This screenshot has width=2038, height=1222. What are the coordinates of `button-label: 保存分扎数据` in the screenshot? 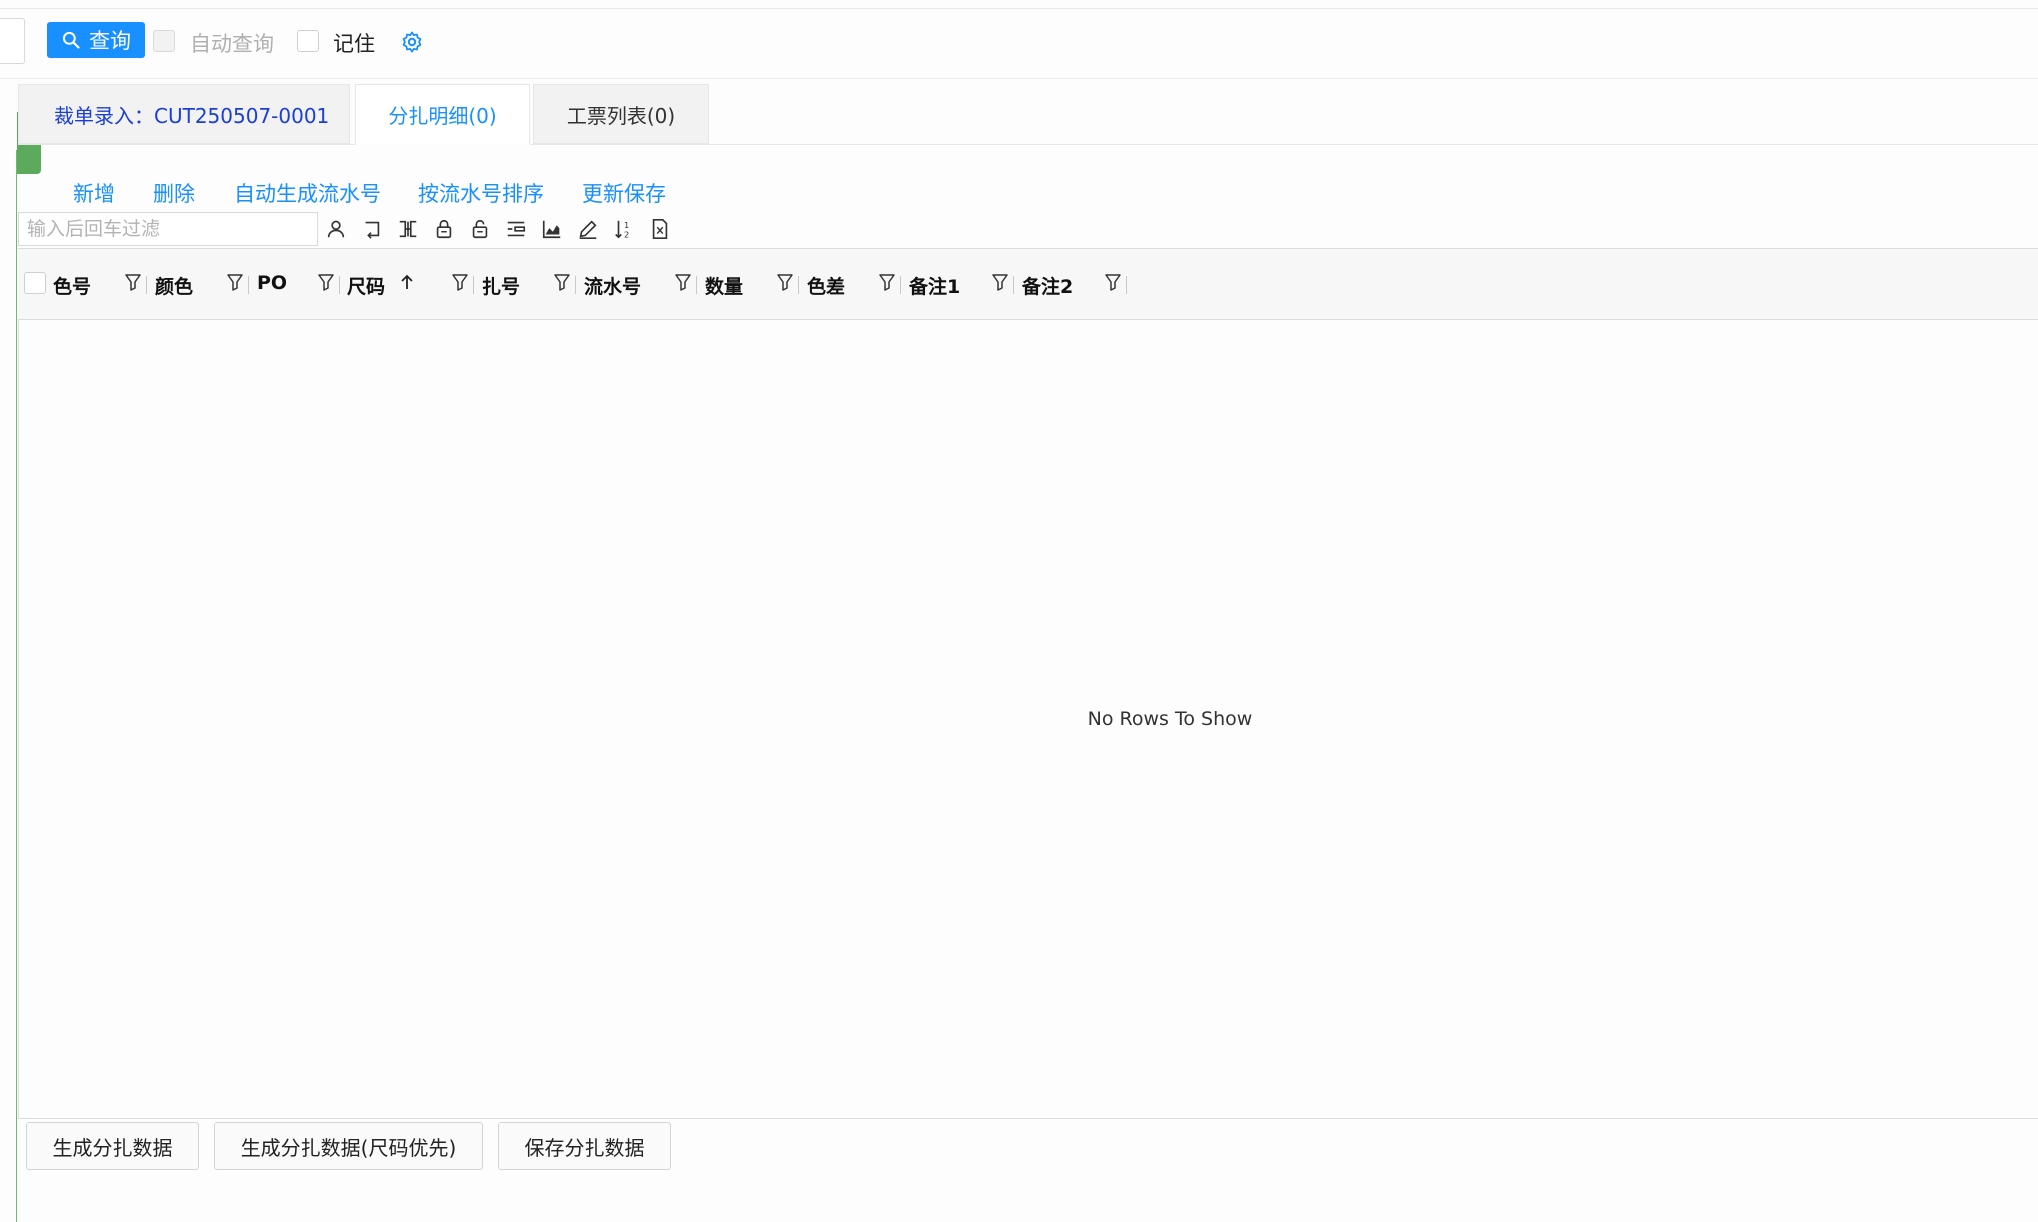 It's located at (584, 1147).